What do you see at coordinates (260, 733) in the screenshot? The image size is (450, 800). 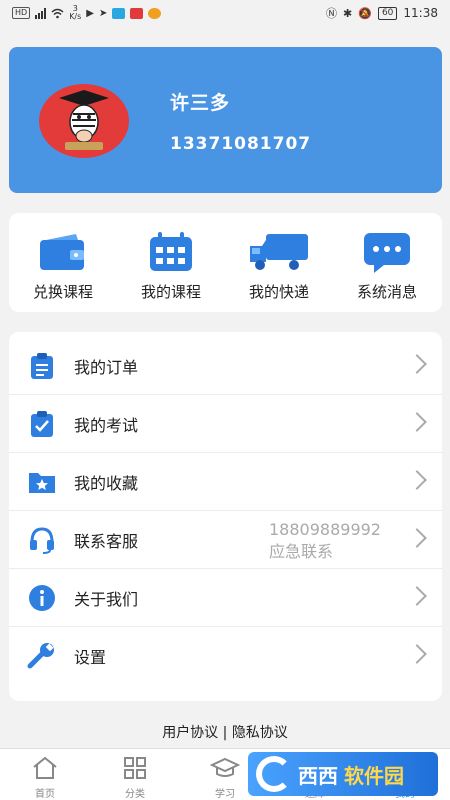 I see `privacy-policy-link: 隐私协议` at bounding box center [260, 733].